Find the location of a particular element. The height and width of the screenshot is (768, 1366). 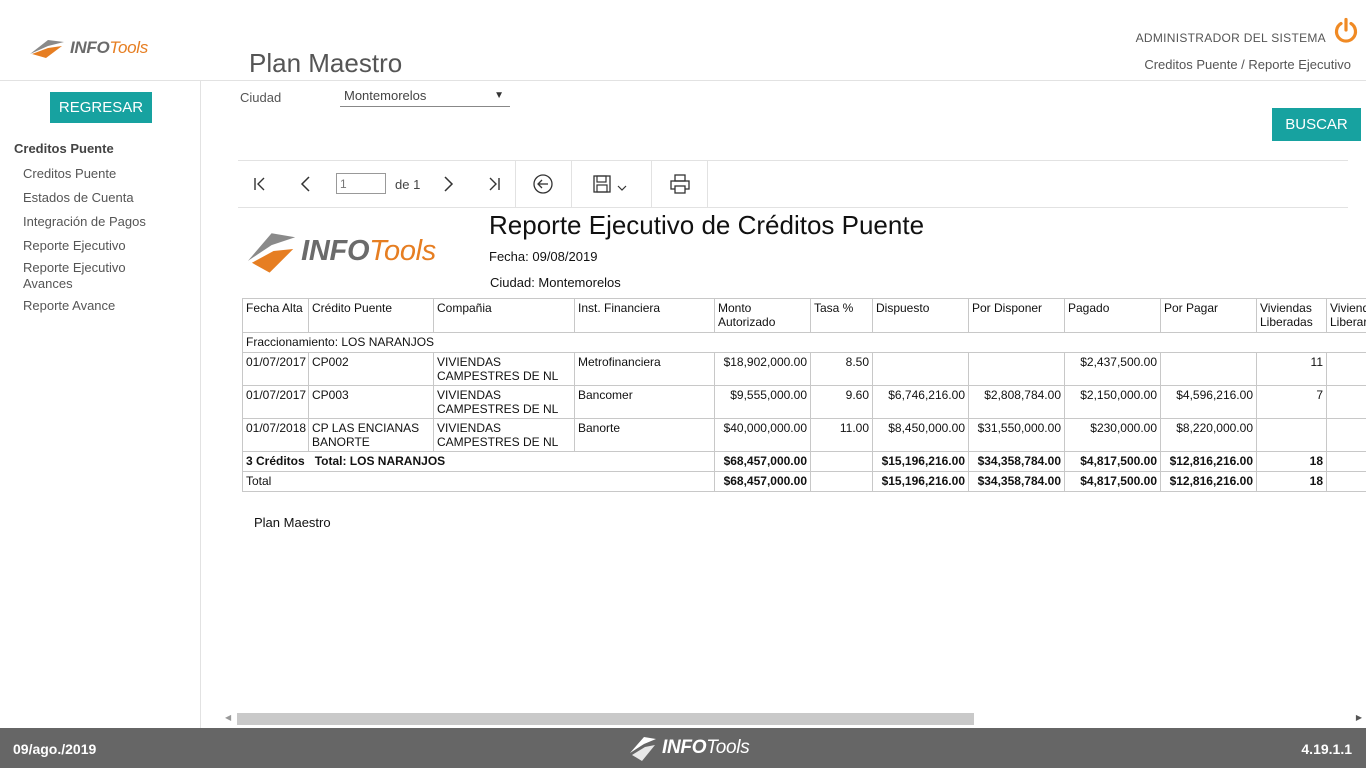

scrollbar-thumb is located at coordinates (605, 719).